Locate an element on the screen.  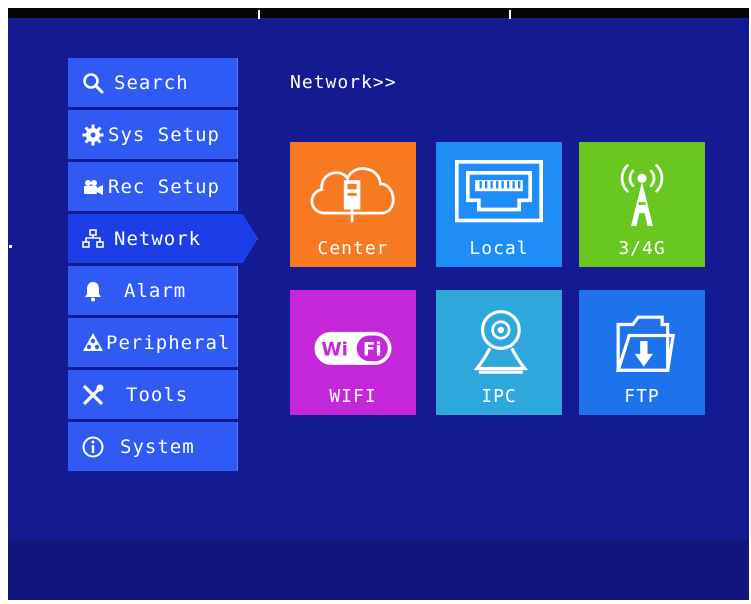
tools-icon is located at coordinates (93, 395).